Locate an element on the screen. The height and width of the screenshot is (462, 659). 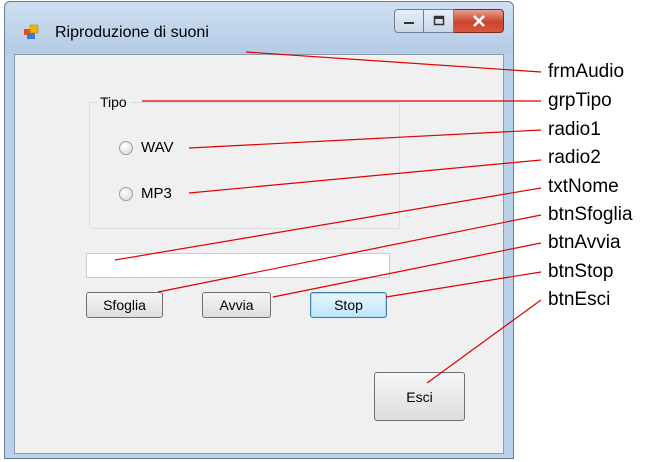
line-btnAvvia is located at coordinates (407, 270).